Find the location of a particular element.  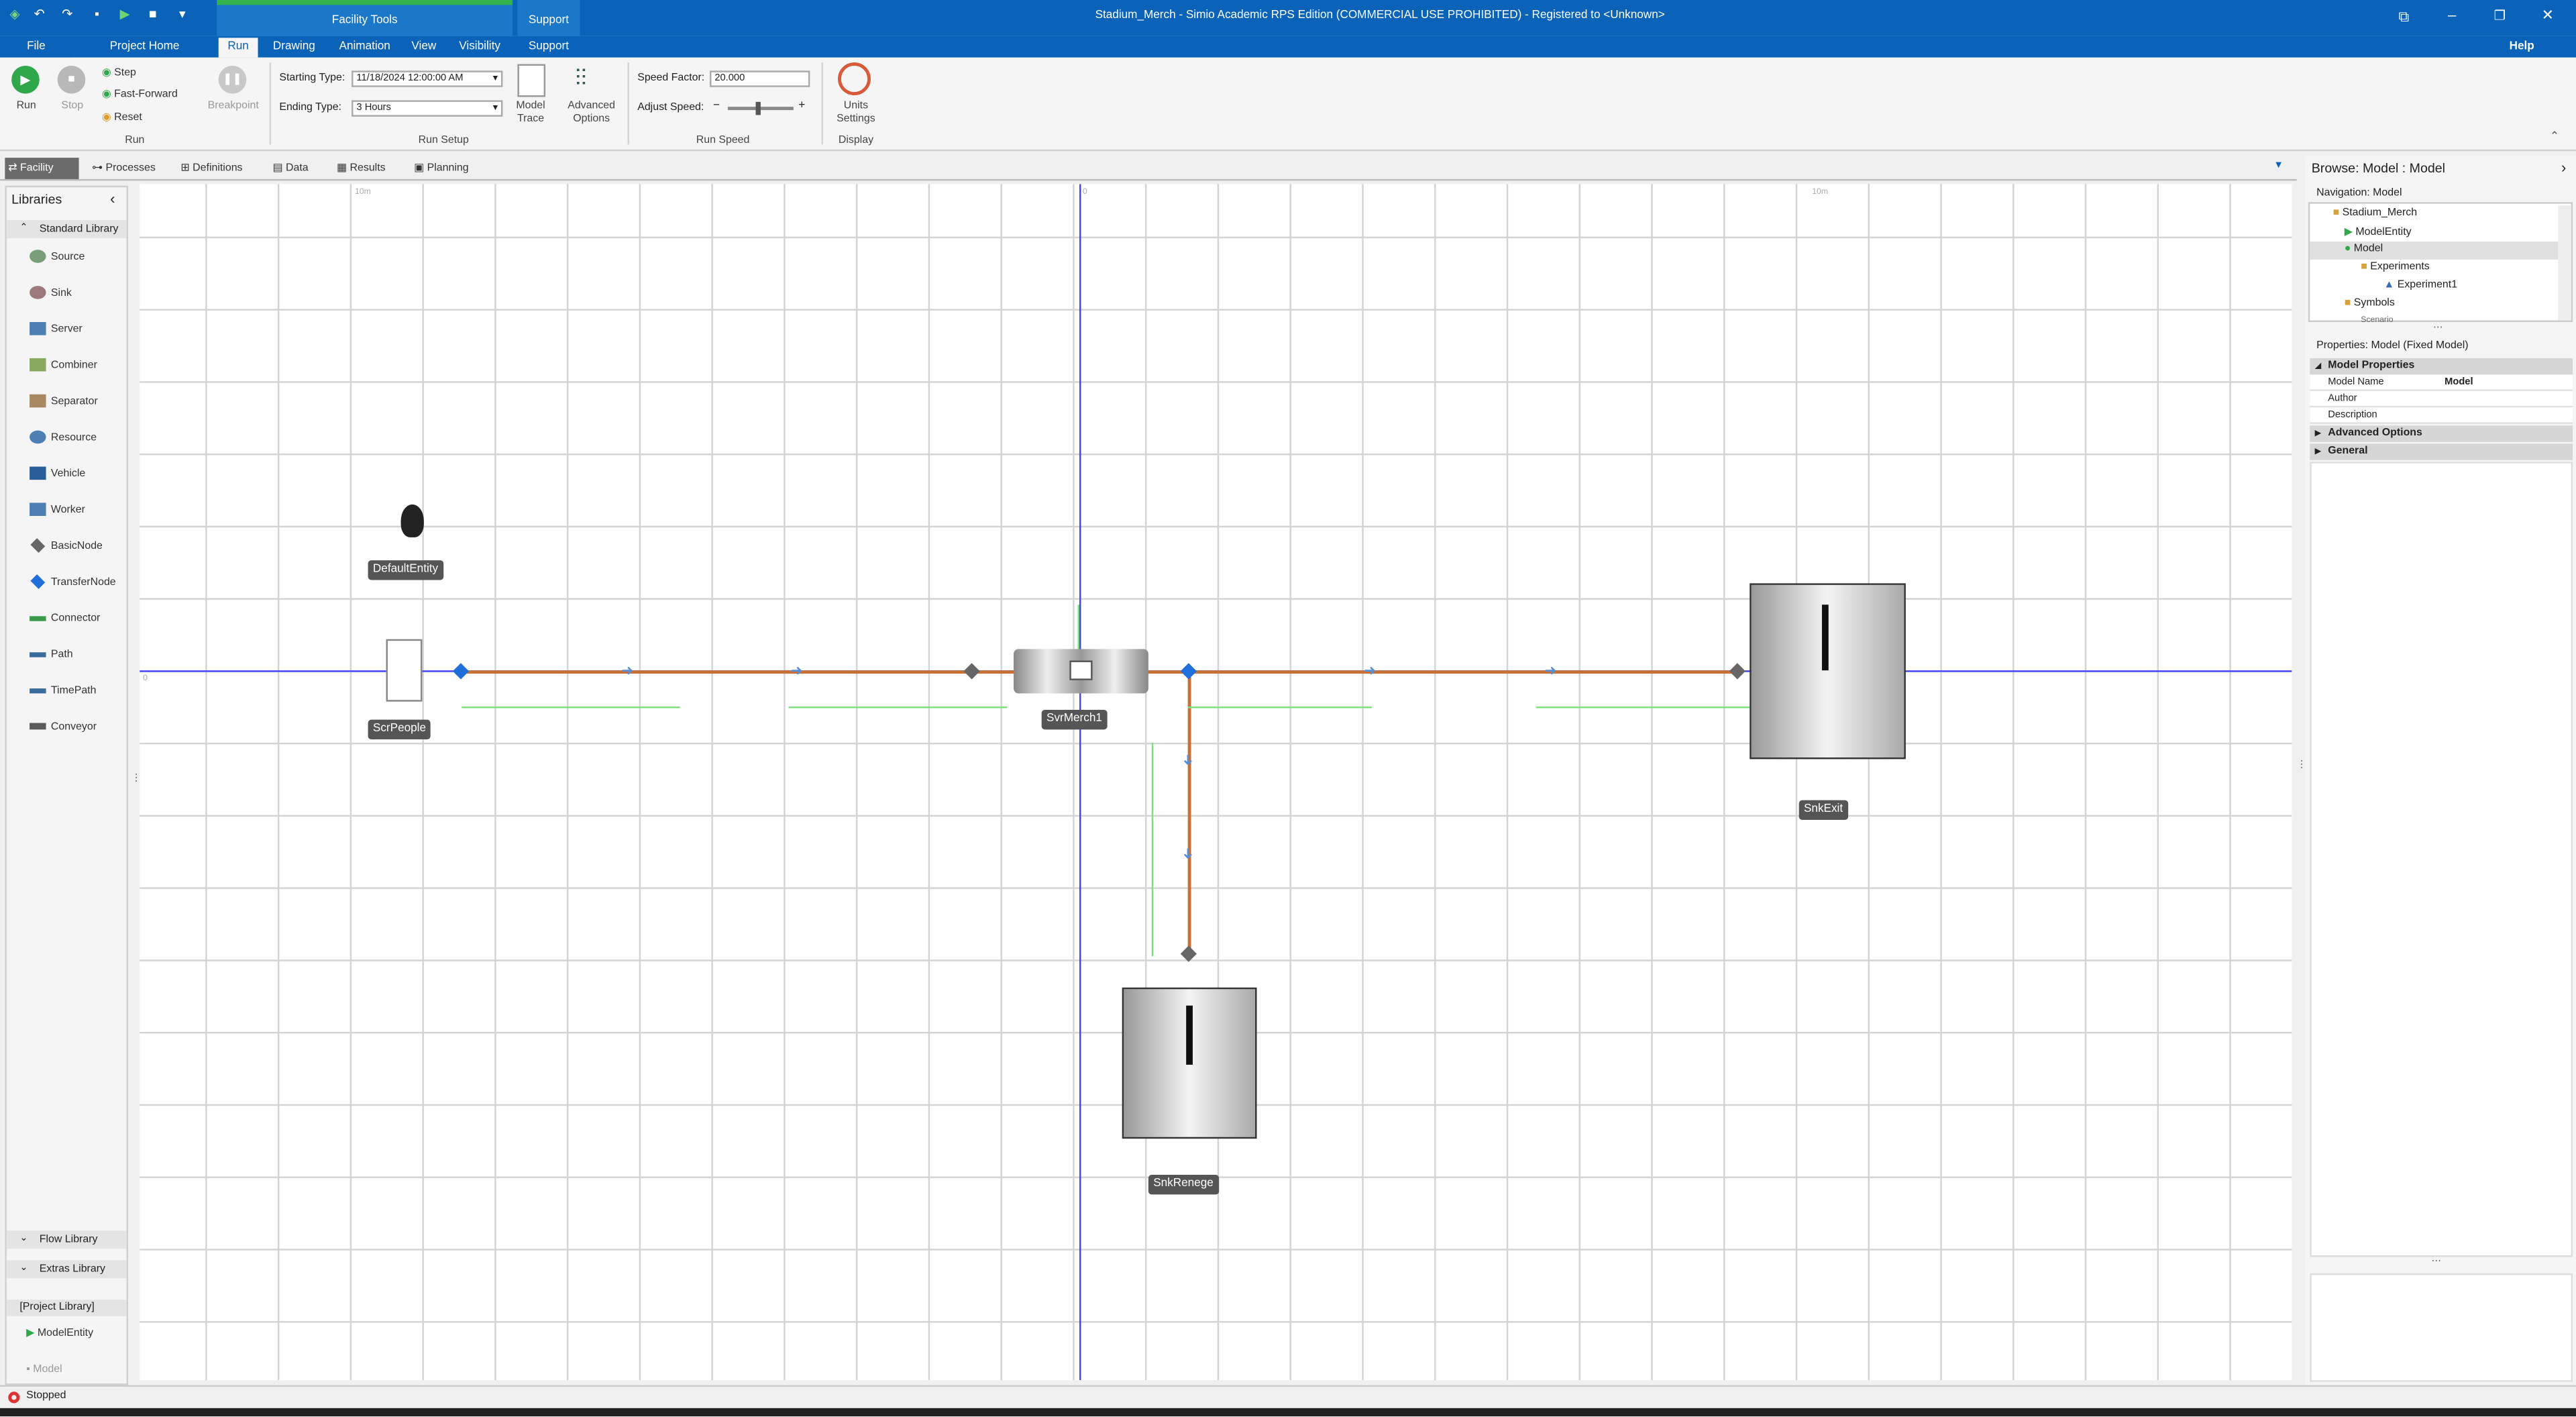

collapse-panel-icon: › is located at coordinates (2563, 168).